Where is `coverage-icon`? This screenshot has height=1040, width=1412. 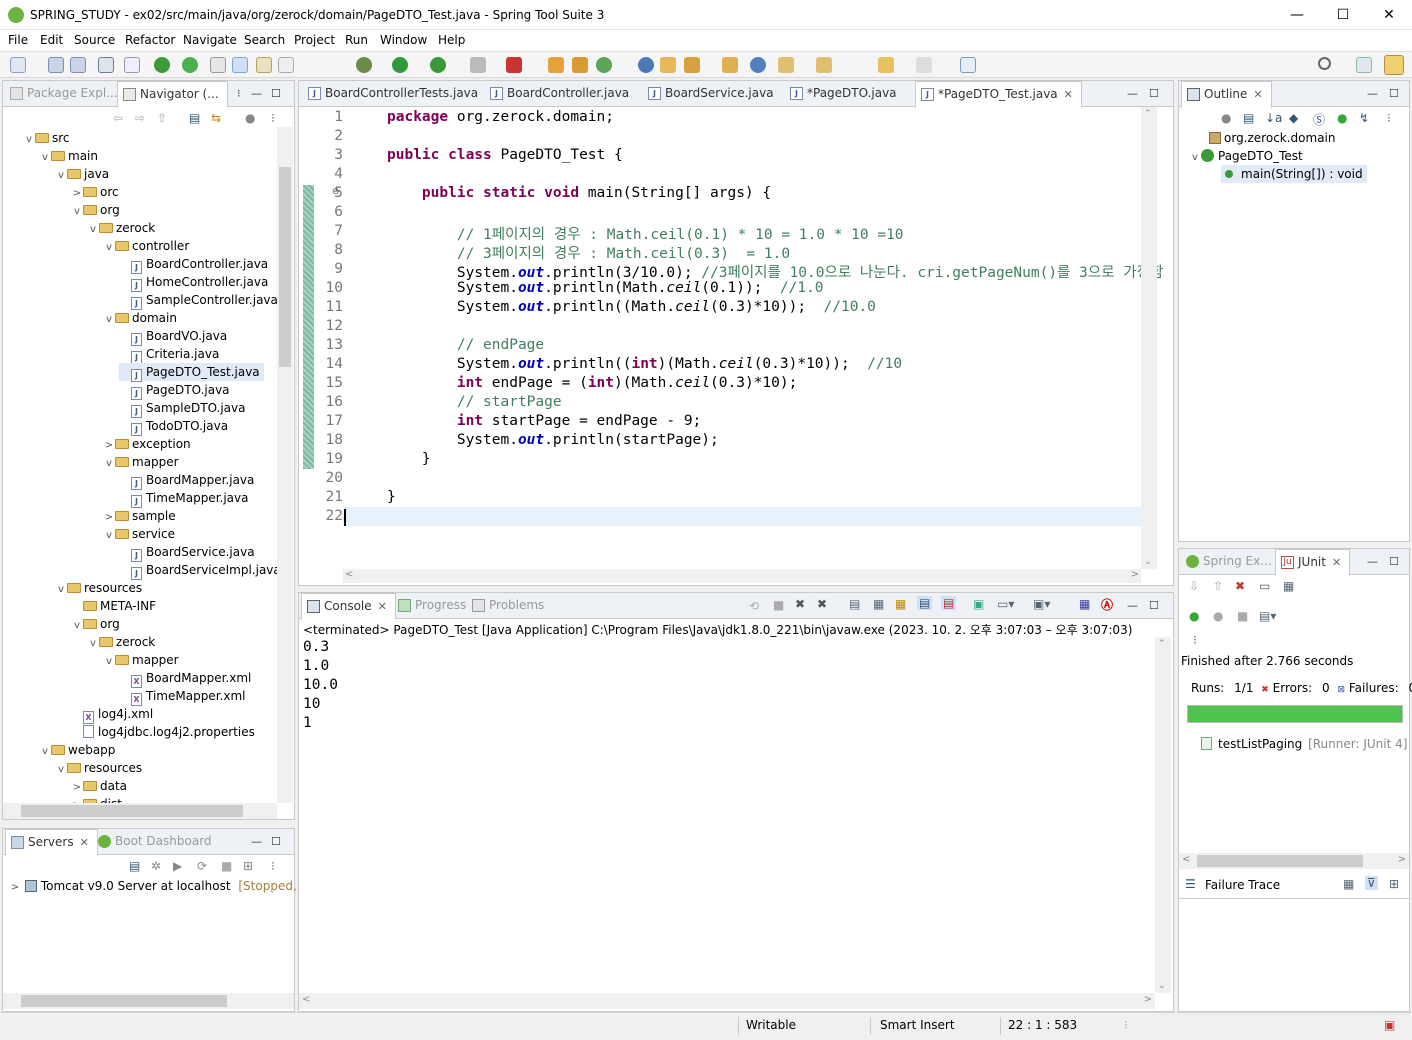 coverage-icon is located at coordinates (438, 65).